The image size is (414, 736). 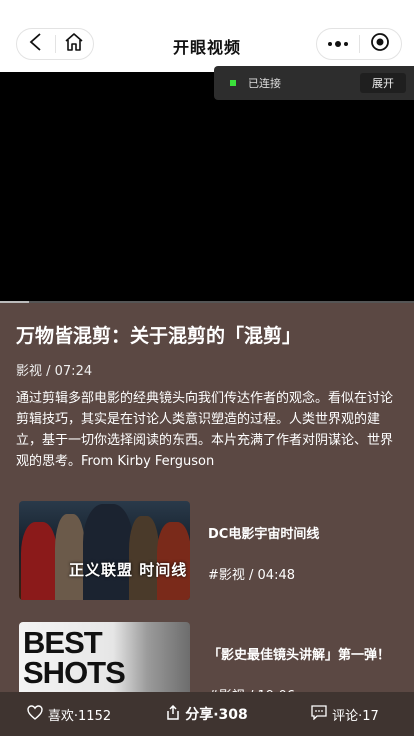 I want to click on related-video-item: 正义联盟 时间线 DC电影宇宙时间线 #影视 / 04:48, so click(x=209, y=550).